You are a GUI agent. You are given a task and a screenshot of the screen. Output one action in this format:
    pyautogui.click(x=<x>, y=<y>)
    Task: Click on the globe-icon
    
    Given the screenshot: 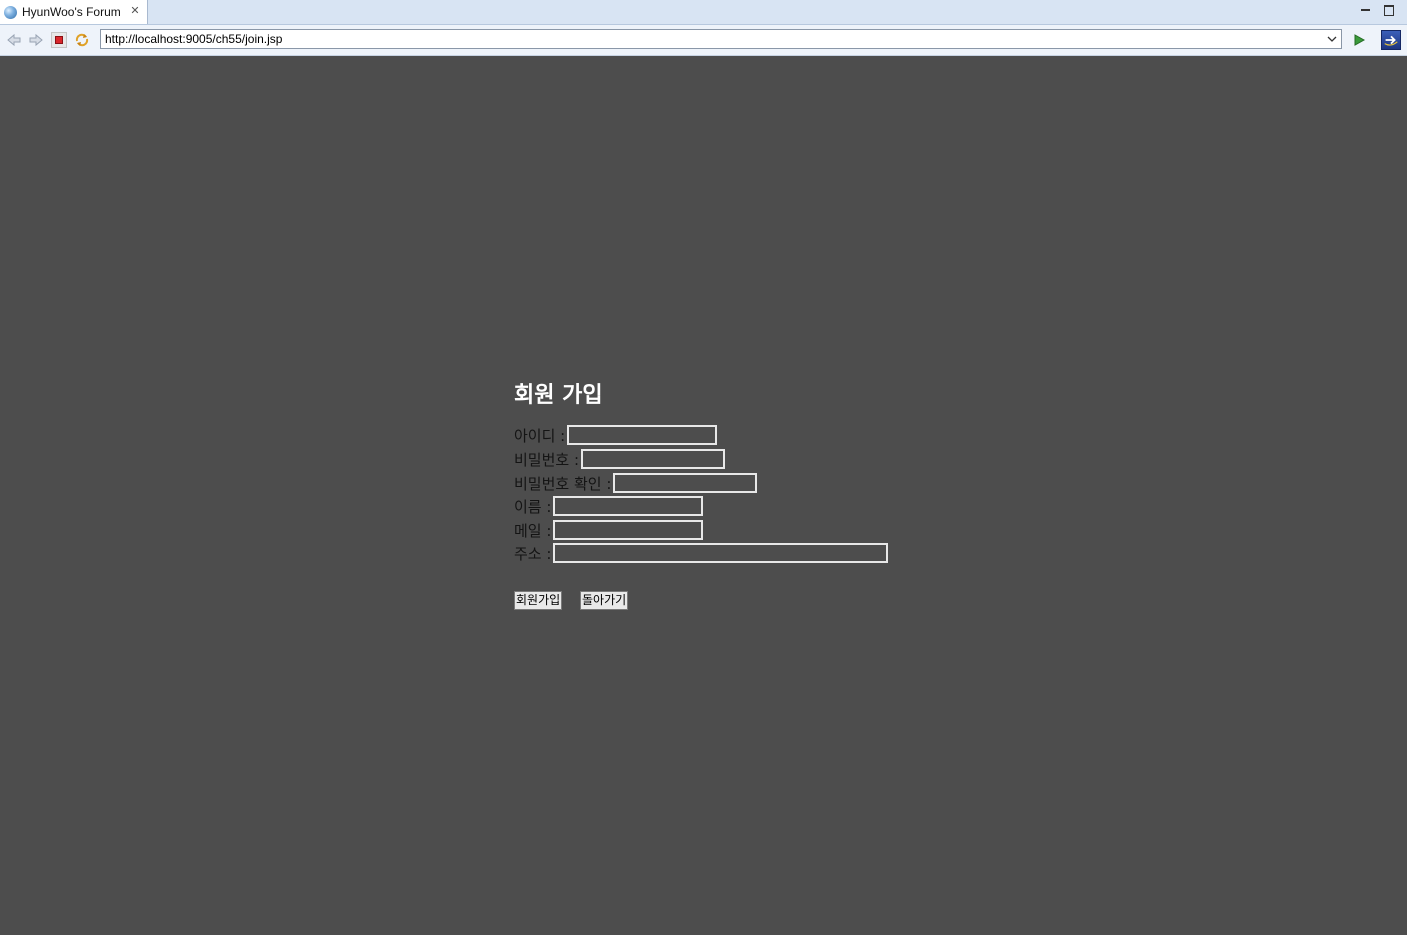 What is the action you would take?
    pyautogui.click(x=10, y=12)
    